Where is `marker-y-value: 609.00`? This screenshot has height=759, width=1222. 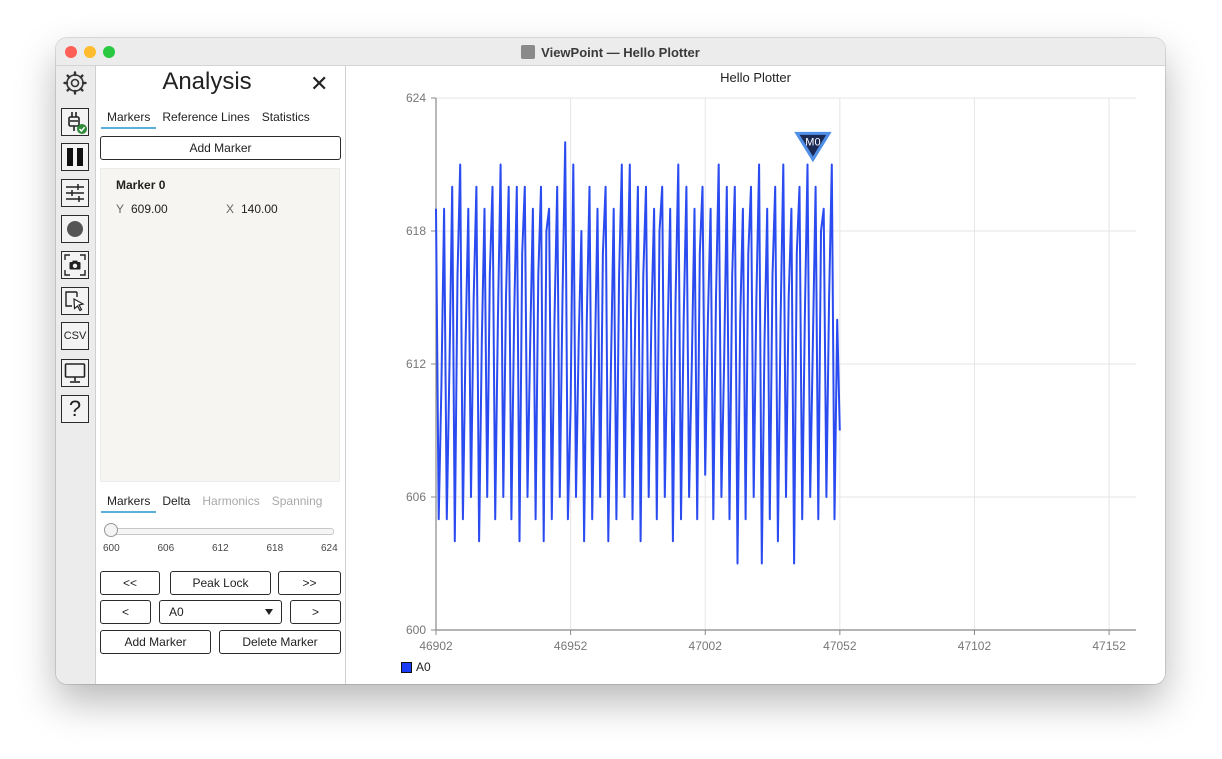 marker-y-value: 609.00 is located at coordinates (149, 209).